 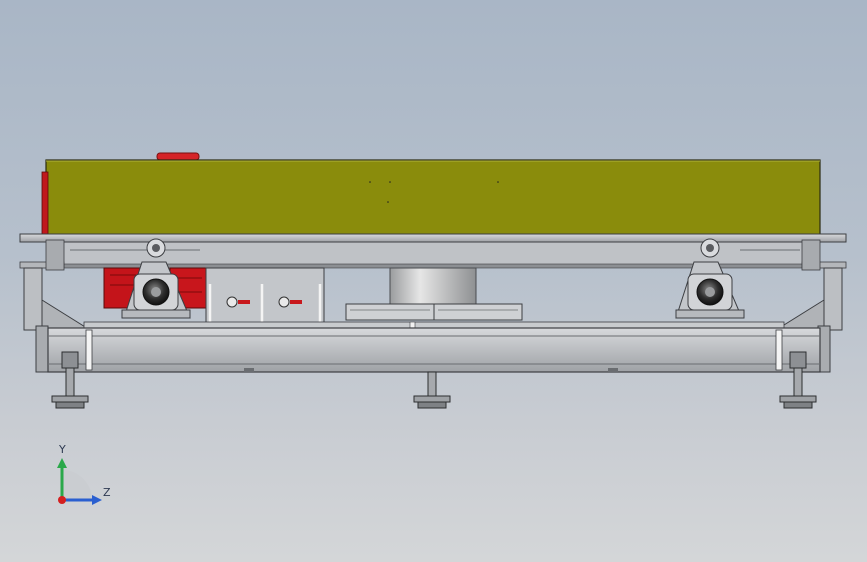 What do you see at coordinates (107, 492) in the screenshot?
I see `z-axis-label: Z` at bounding box center [107, 492].